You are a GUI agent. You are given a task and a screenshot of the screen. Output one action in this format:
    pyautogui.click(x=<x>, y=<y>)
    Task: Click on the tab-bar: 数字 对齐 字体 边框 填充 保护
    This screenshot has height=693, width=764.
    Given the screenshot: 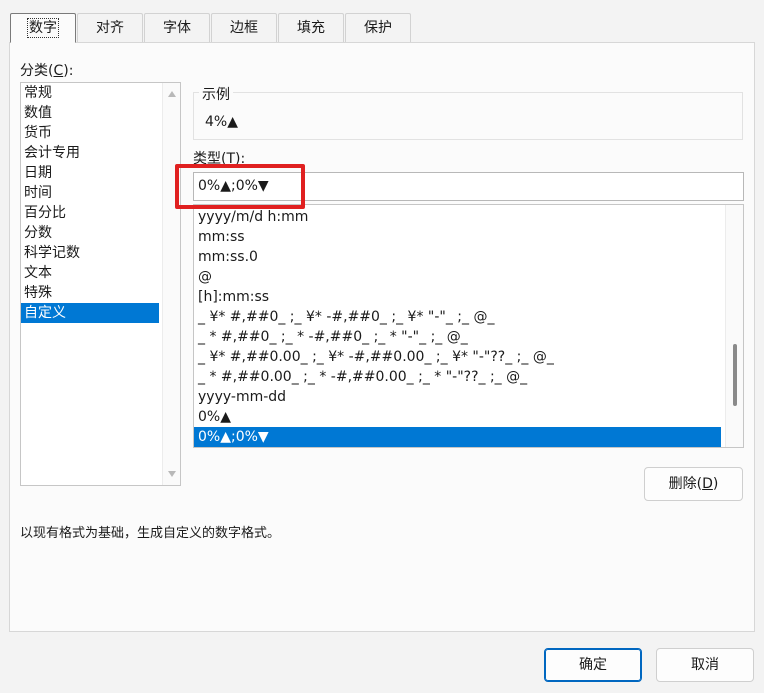 What is the action you would take?
    pyautogui.click(x=211, y=28)
    